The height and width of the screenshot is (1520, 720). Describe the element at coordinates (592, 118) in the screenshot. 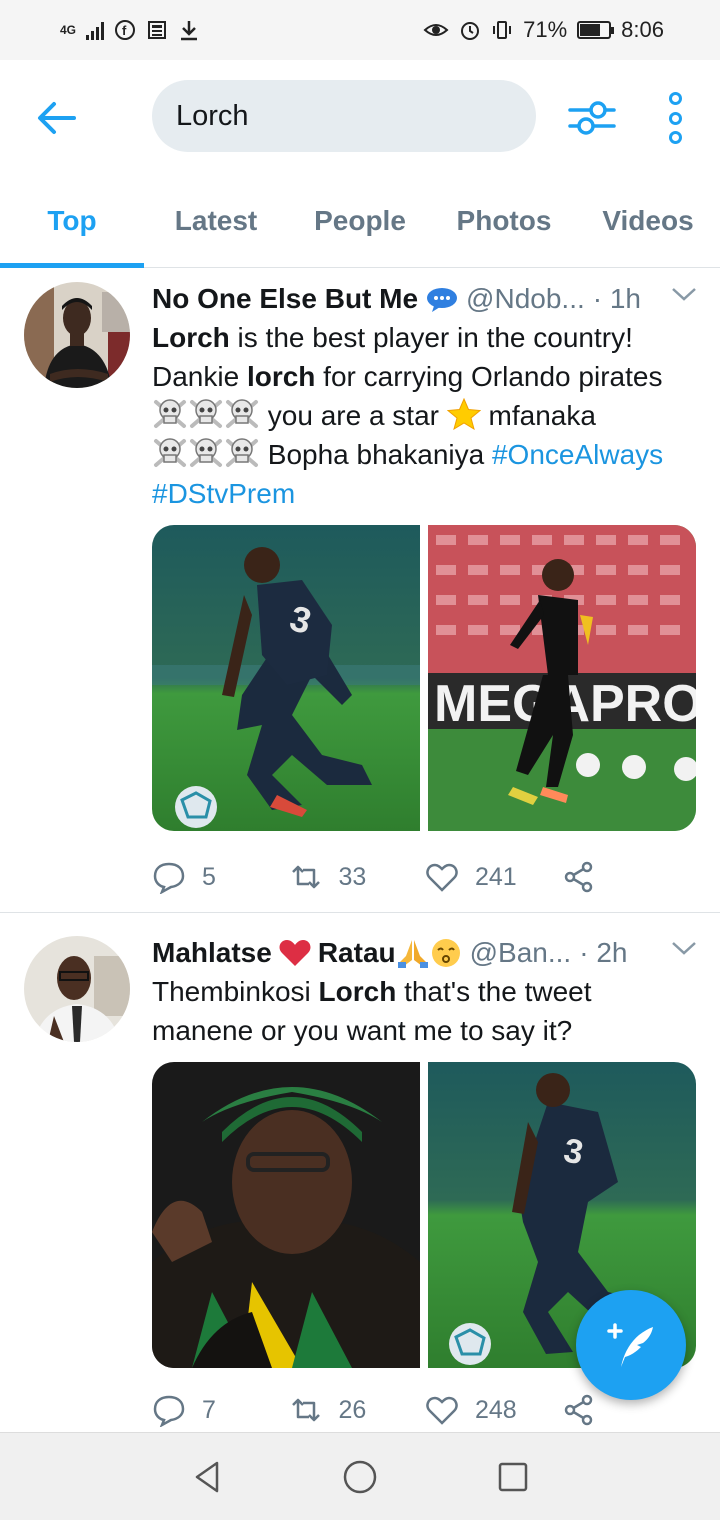

I see `search-filter-icon` at that location.